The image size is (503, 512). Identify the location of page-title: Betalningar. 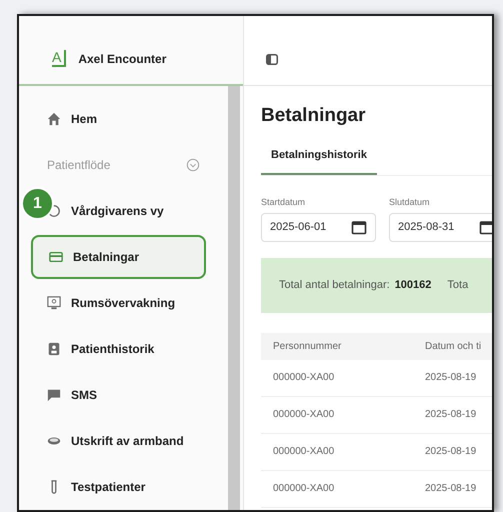
(314, 116).